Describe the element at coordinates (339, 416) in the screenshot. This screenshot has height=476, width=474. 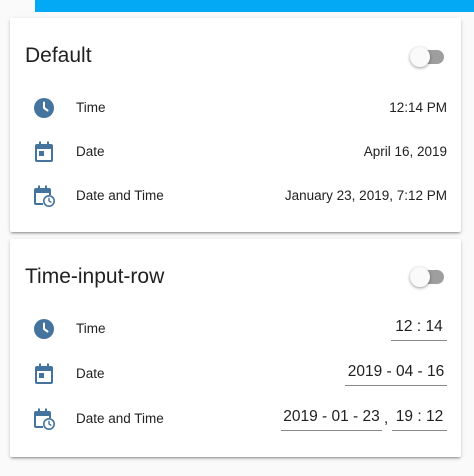
I see `month-field: 01` at that location.